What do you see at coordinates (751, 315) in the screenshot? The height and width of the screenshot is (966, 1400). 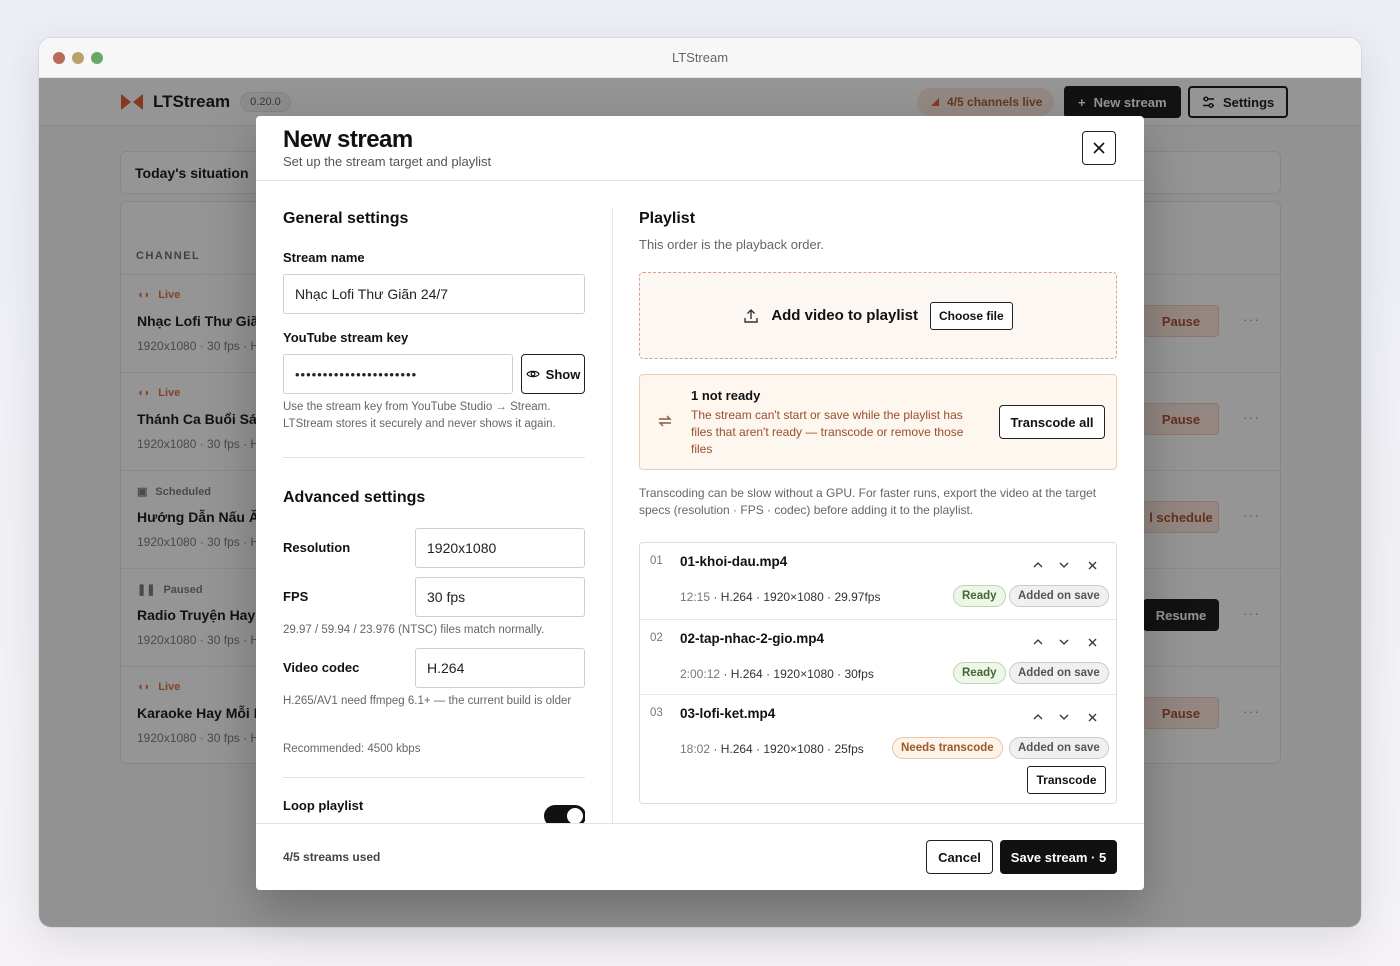 I see `upload-icon` at bounding box center [751, 315].